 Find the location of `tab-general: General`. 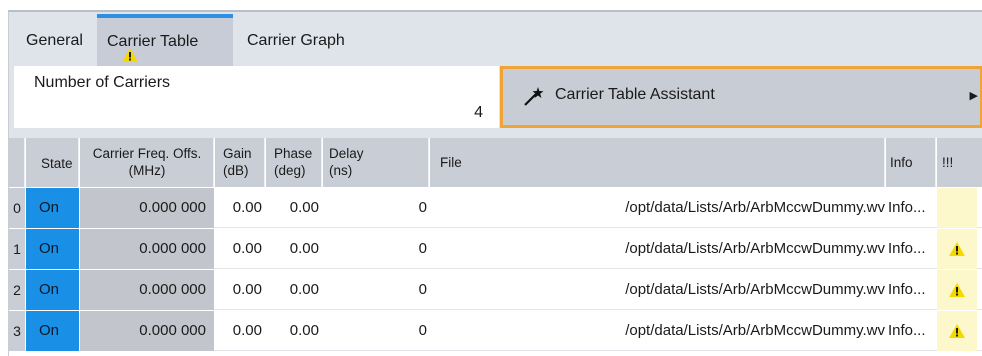

tab-general: General is located at coordinates (55, 41).